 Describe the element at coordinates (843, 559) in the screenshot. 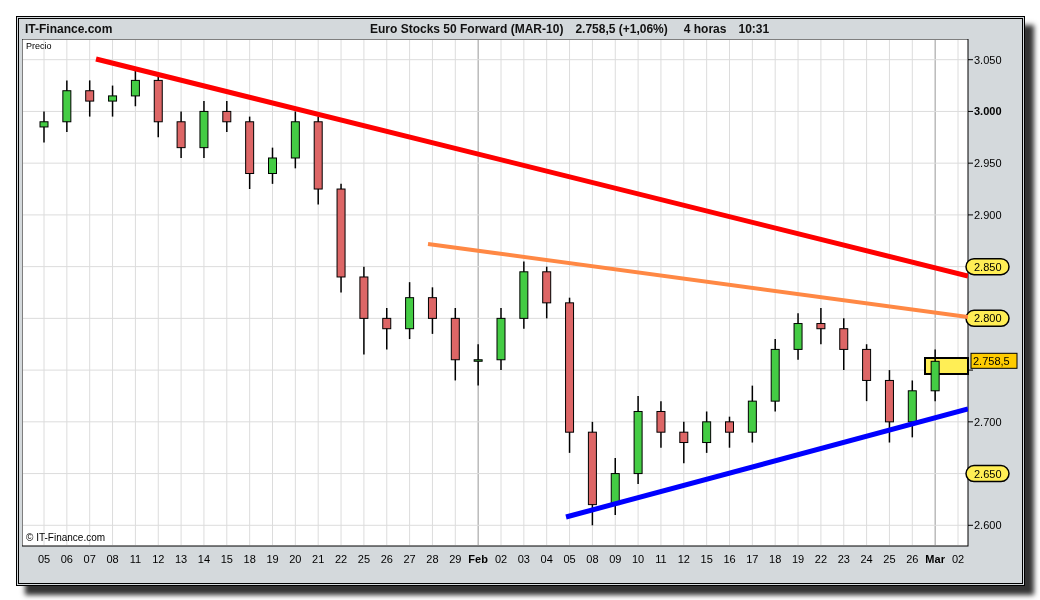

I see `date-axis-label: 23` at that location.